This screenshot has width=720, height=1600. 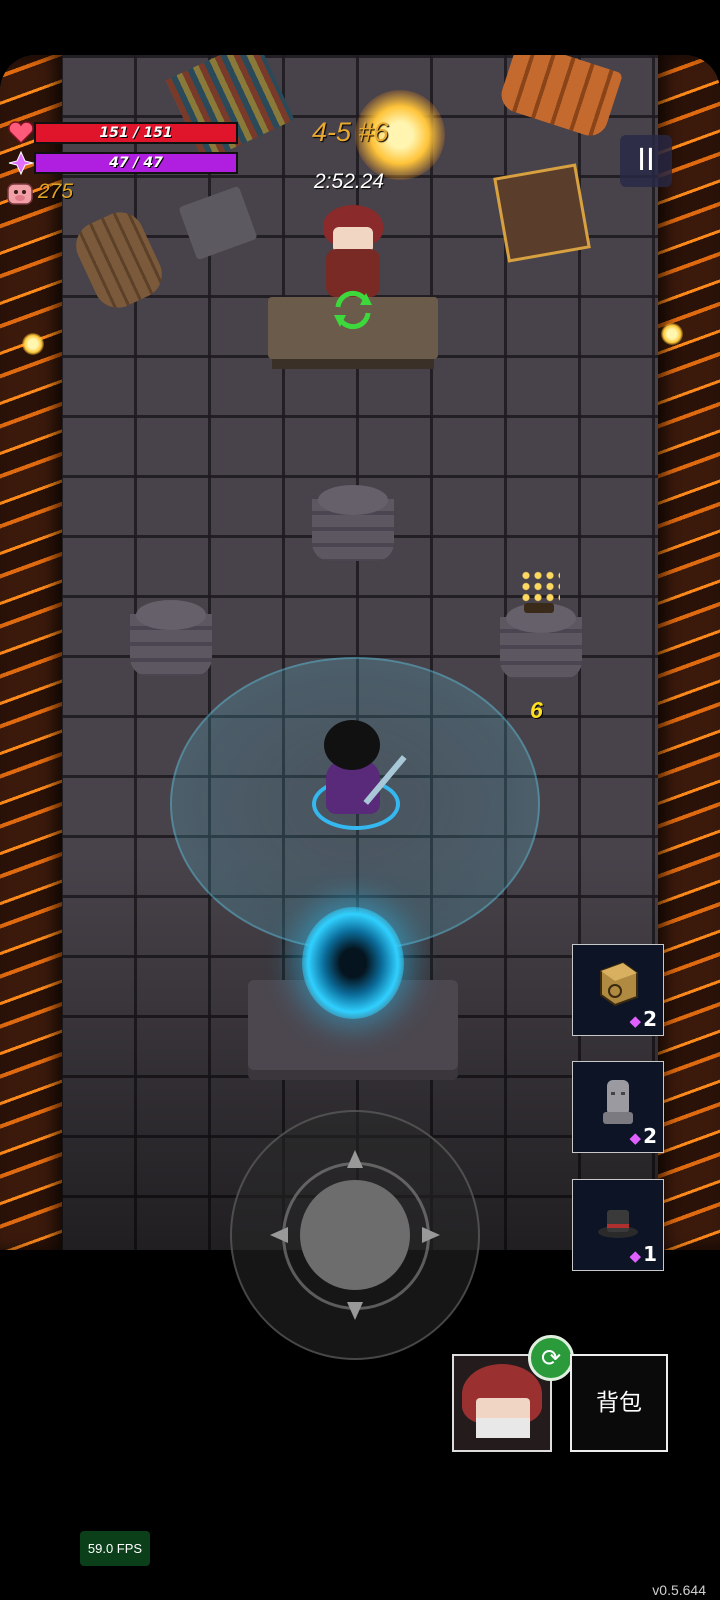 What do you see at coordinates (56, 191) in the screenshot?
I see `coin-count: 275` at bounding box center [56, 191].